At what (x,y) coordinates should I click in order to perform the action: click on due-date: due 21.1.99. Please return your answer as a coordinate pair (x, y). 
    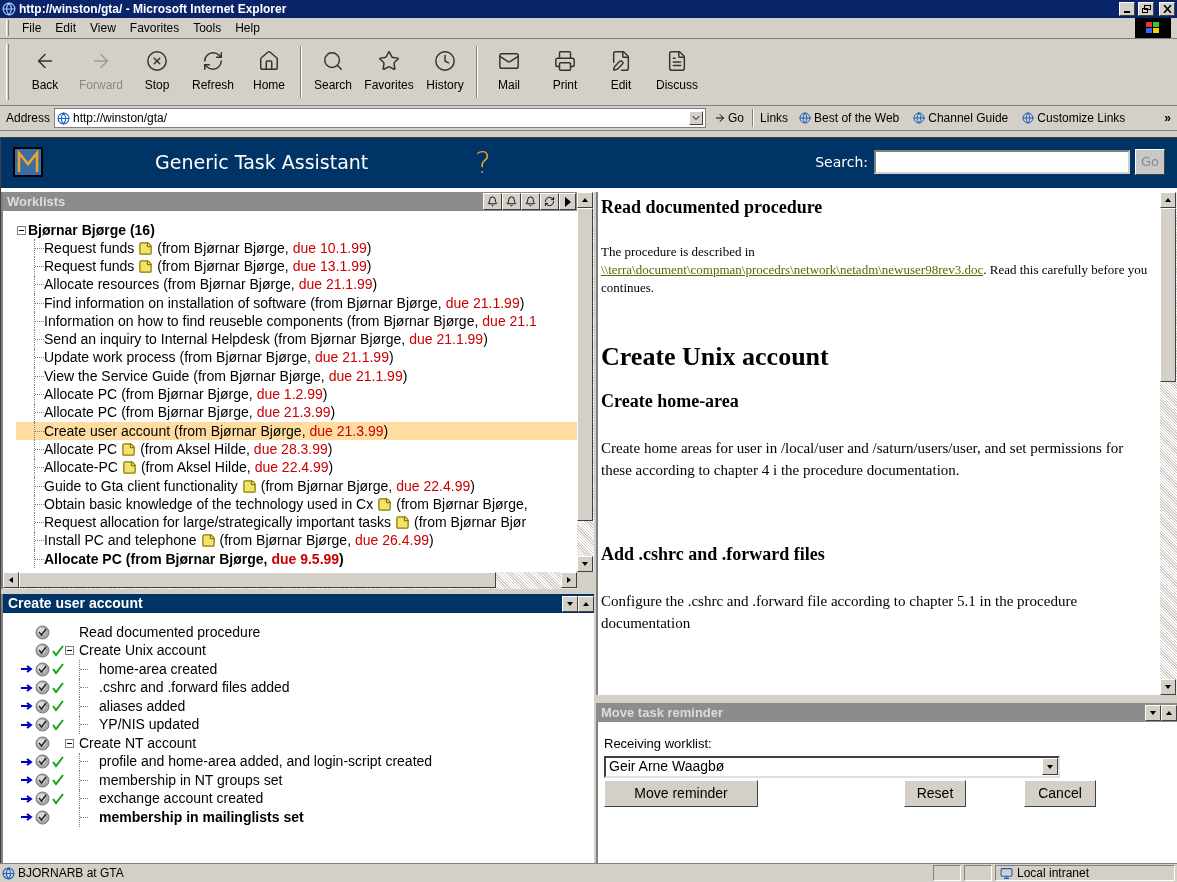
    Looking at the image, I should click on (365, 376).